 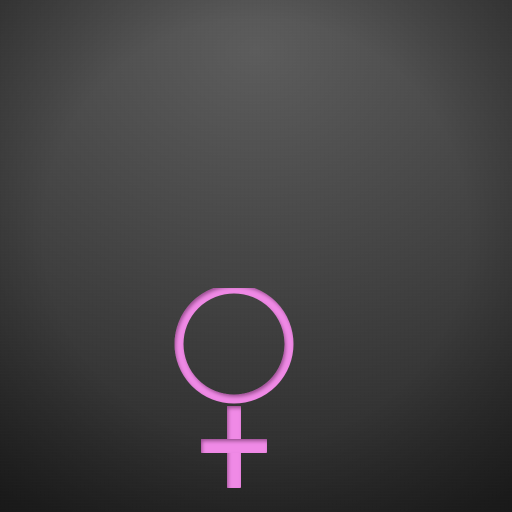 I want to click on female-sign-ring, so click(x=234, y=346).